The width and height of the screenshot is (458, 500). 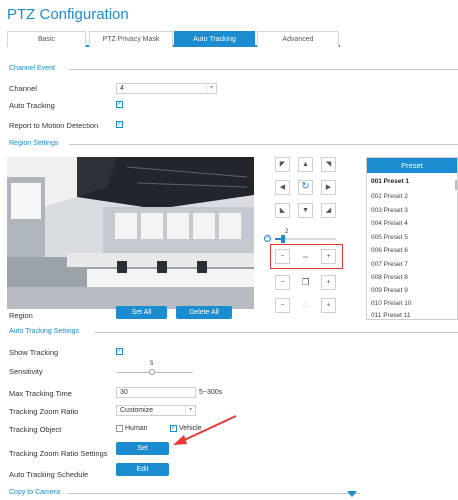 What do you see at coordinates (391, 315) in the screenshot?
I see `preset-item: 011 Preset 11` at bounding box center [391, 315].